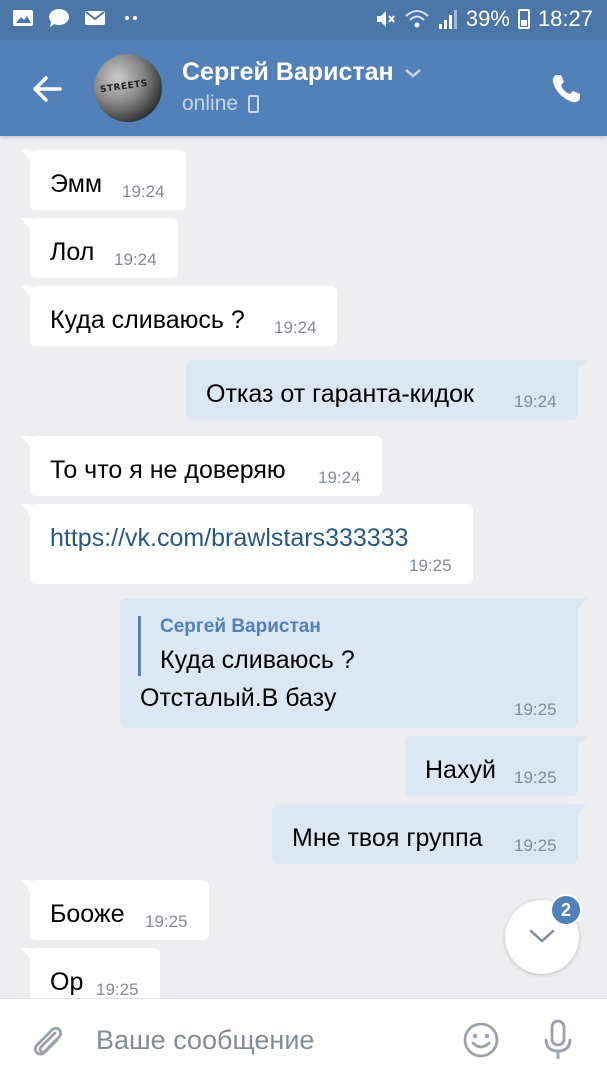 The image size is (607, 1080). I want to click on avatar: STREETS, so click(128, 88).